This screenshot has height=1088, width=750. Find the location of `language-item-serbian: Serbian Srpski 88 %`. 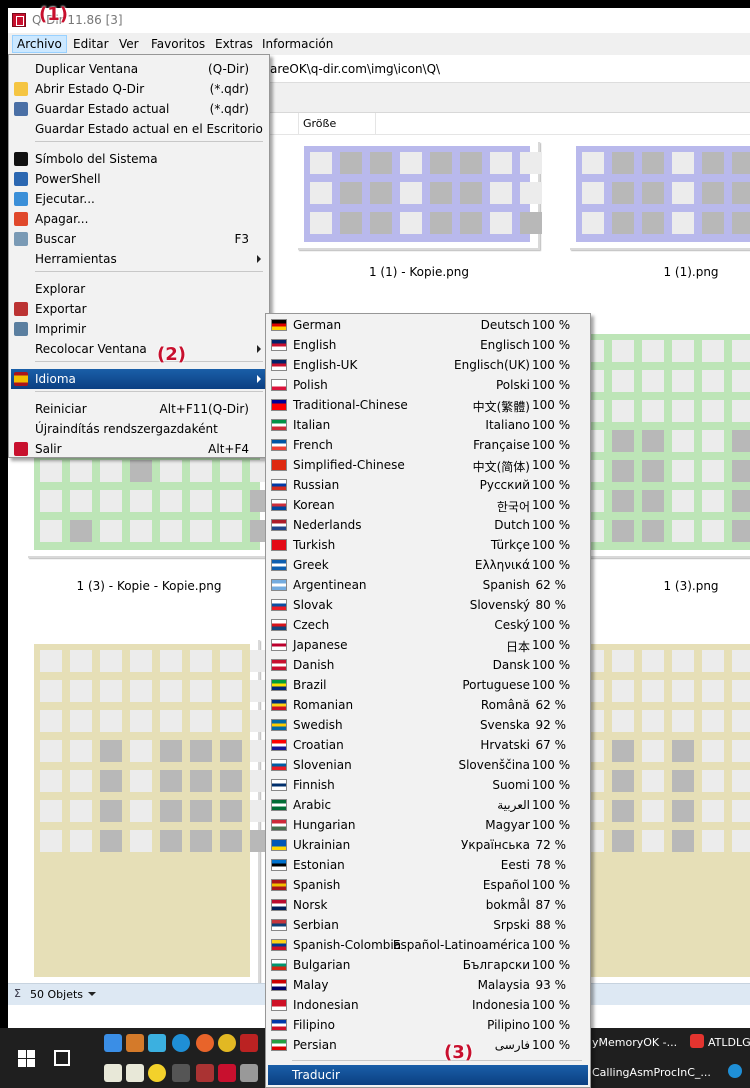

language-item-serbian: Serbian Srpski 88 % is located at coordinates (428, 925).